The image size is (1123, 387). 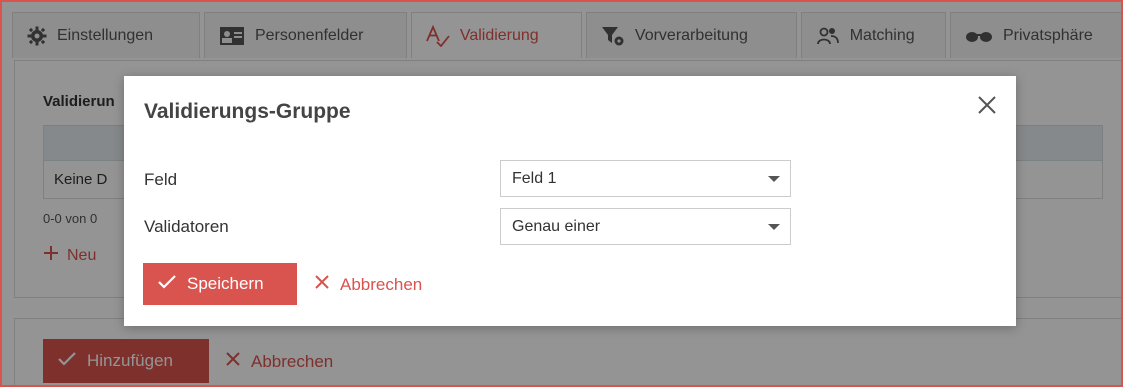 What do you see at coordinates (161, 179) in the screenshot?
I see `field-label: Feld` at bounding box center [161, 179].